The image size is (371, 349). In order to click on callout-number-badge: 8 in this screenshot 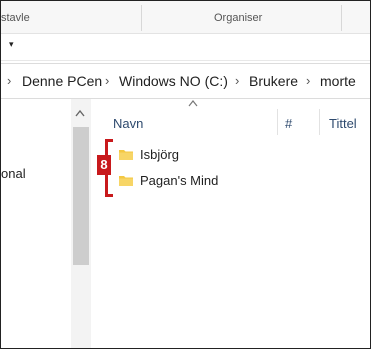, I will do `click(104, 165)`.